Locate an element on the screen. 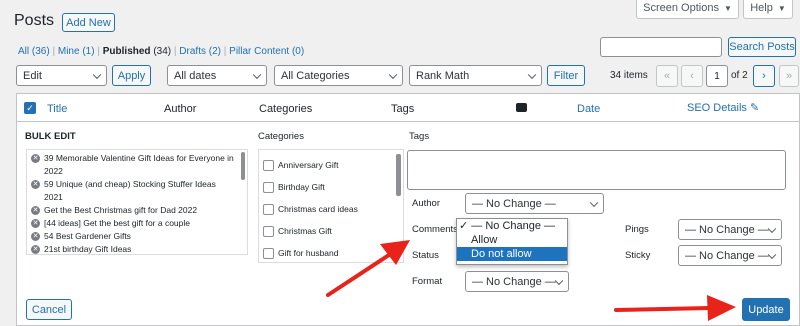 The width and height of the screenshot is (800, 326). format-value: — No Change — is located at coordinates (514, 281).